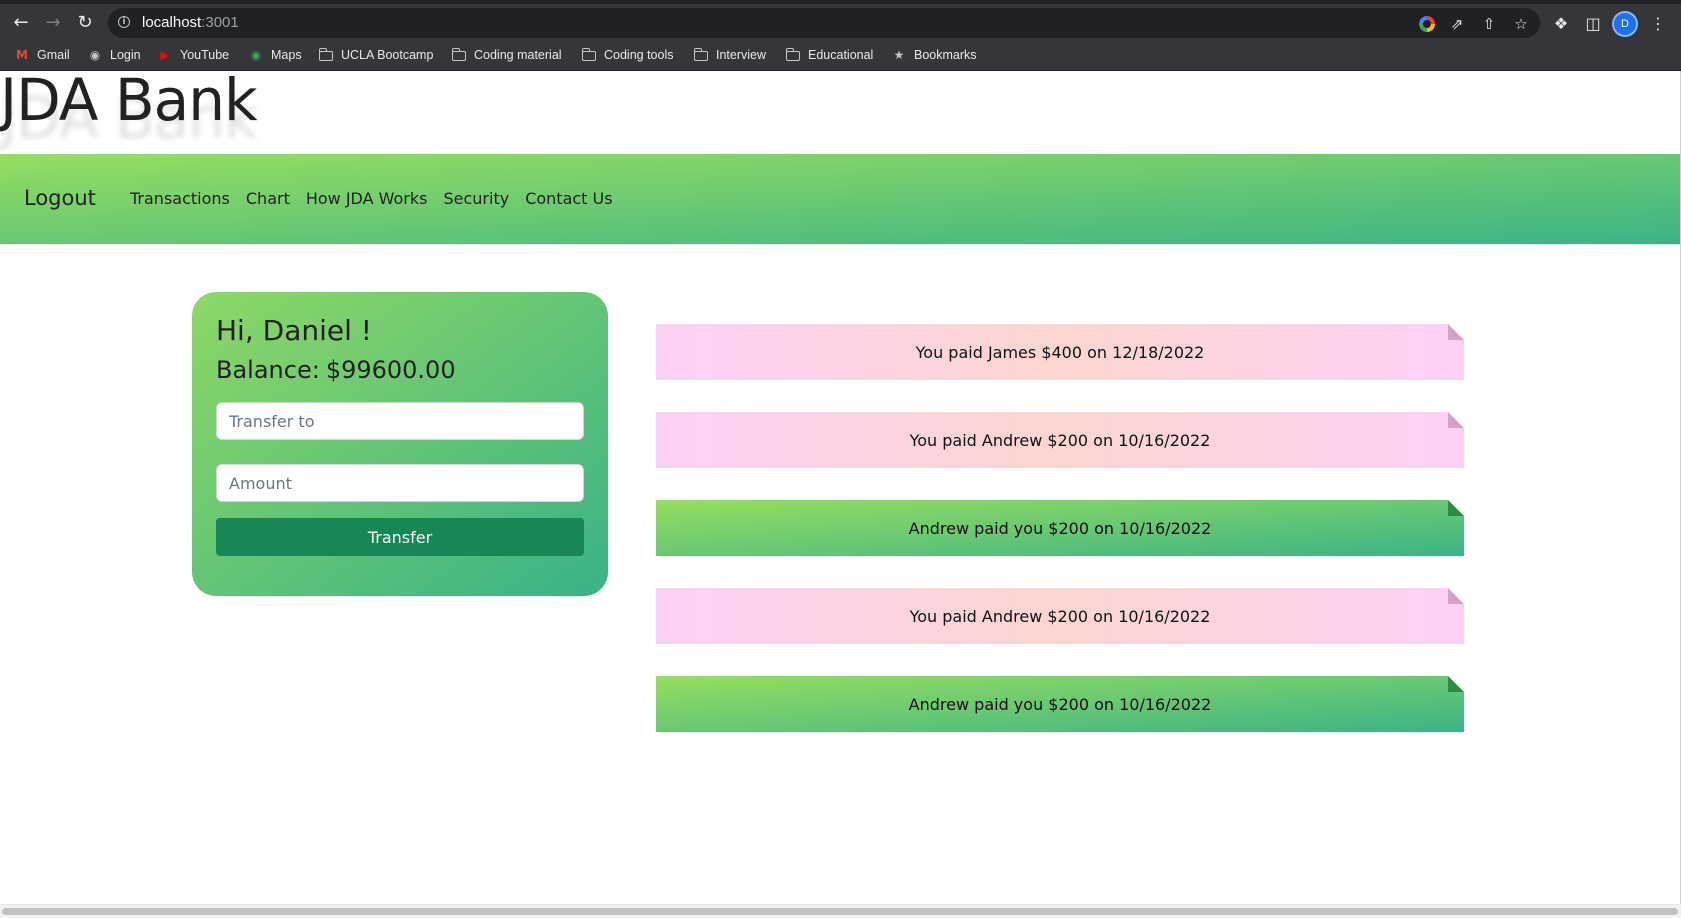 The width and height of the screenshot is (1681, 918). I want to click on bookmark-maps: ◉ Maps, so click(275, 55).